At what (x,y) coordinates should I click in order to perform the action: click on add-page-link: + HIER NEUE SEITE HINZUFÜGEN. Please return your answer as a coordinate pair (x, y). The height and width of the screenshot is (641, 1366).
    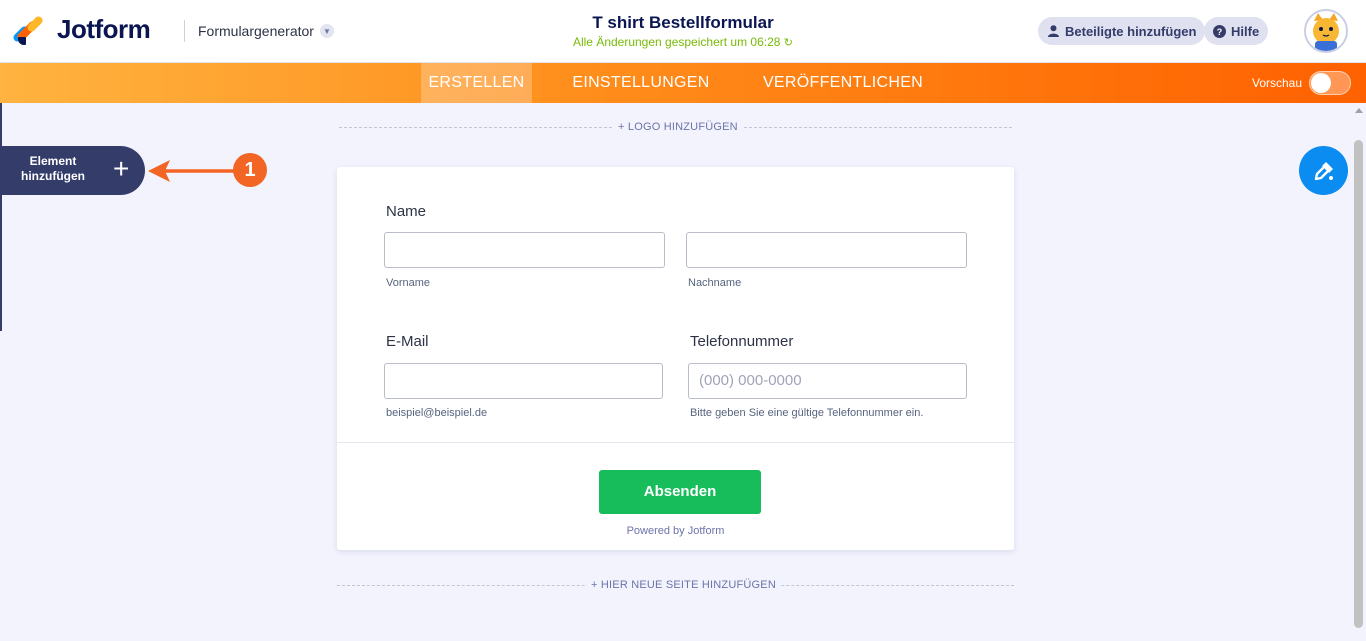
    Looking at the image, I should click on (683, 585).